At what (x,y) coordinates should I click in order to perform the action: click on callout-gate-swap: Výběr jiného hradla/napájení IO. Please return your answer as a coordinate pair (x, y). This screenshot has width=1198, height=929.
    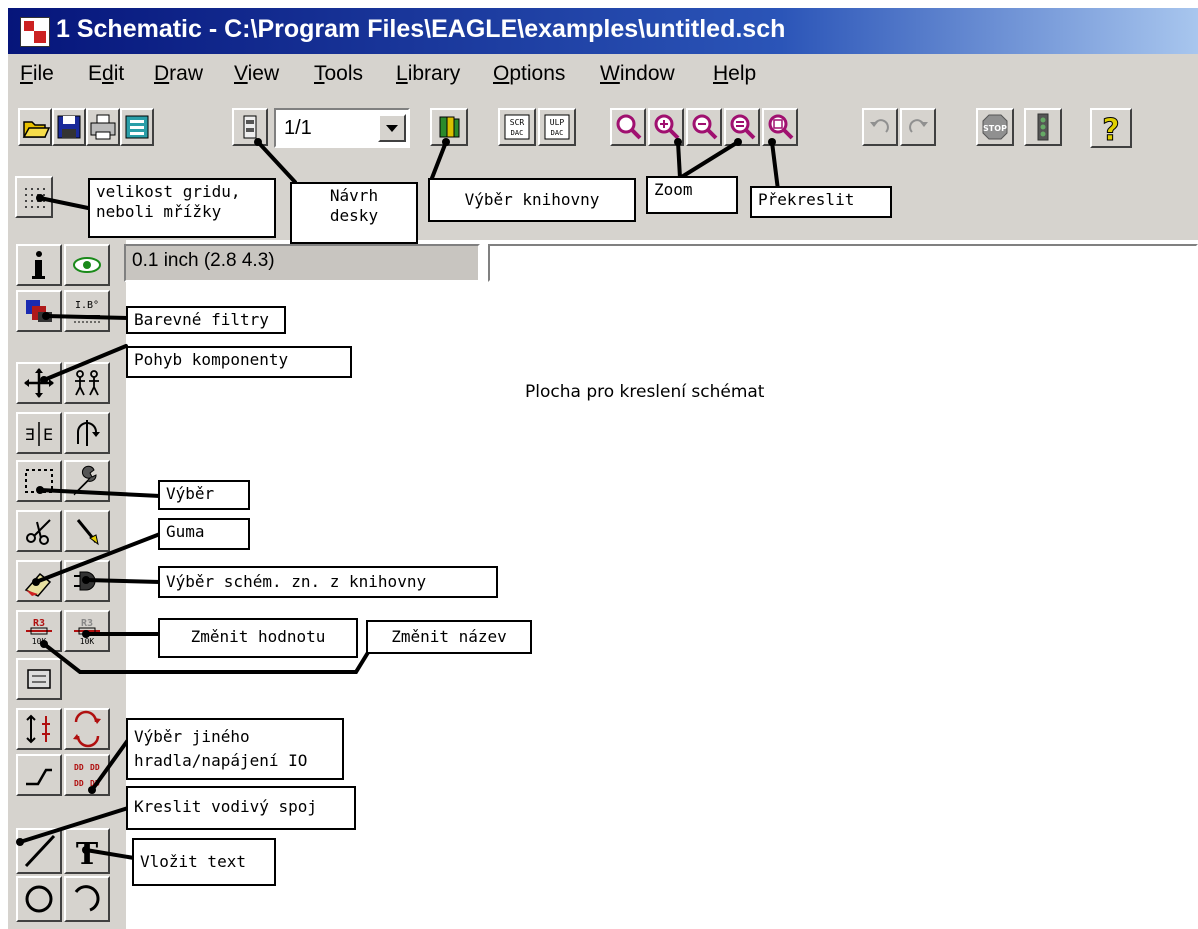
    Looking at the image, I should click on (235, 749).